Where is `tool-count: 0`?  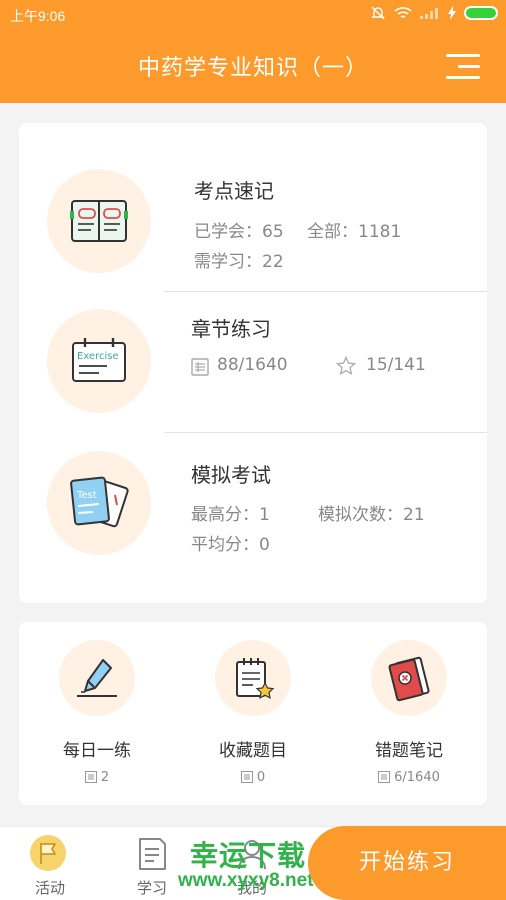 tool-count: 0 is located at coordinates (253, 777).